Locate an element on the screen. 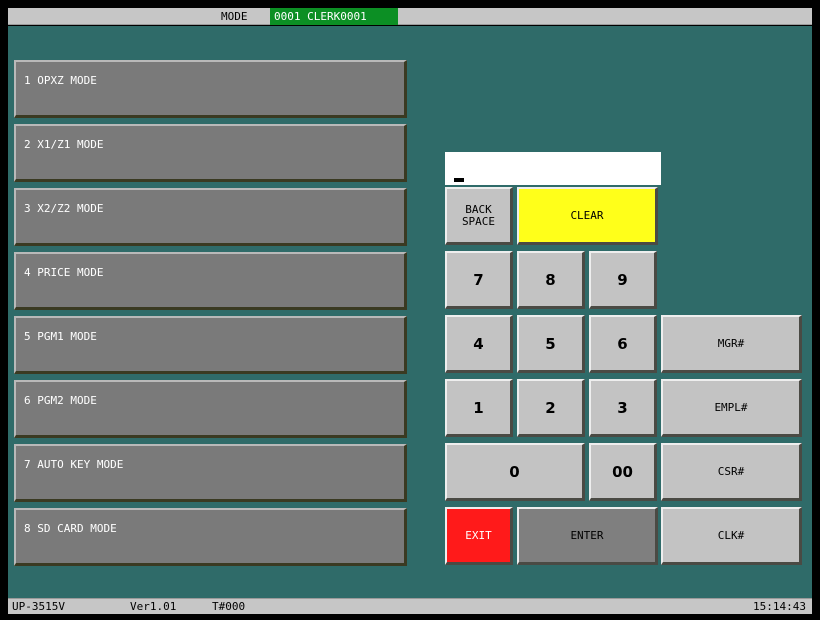  key-8: 8 is located at coordinates (551, 280).